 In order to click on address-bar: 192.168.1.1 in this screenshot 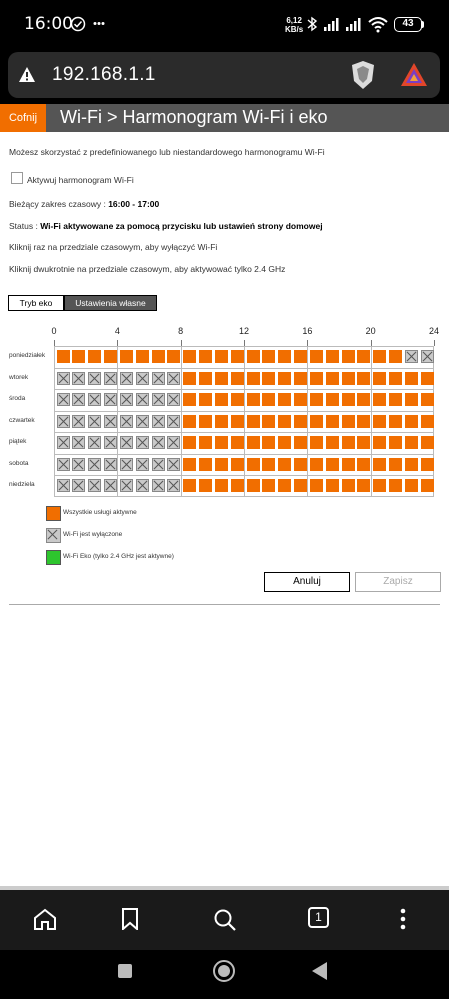, I will do `click(224, 75)`.